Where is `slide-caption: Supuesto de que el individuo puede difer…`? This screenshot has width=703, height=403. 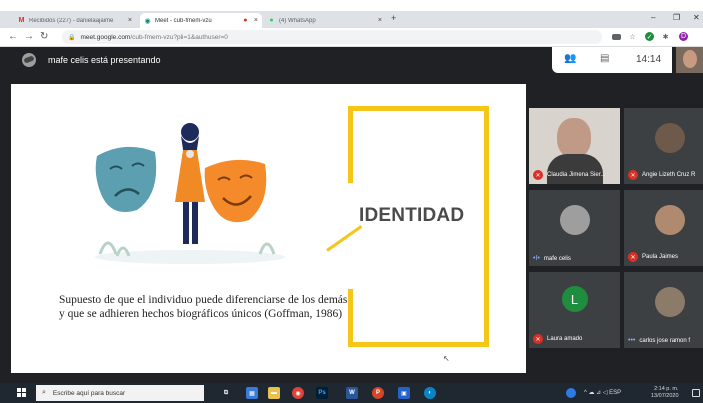
slide-caption: Supuesto de que el individuo puede difer… is located at coordinates (203, 307).